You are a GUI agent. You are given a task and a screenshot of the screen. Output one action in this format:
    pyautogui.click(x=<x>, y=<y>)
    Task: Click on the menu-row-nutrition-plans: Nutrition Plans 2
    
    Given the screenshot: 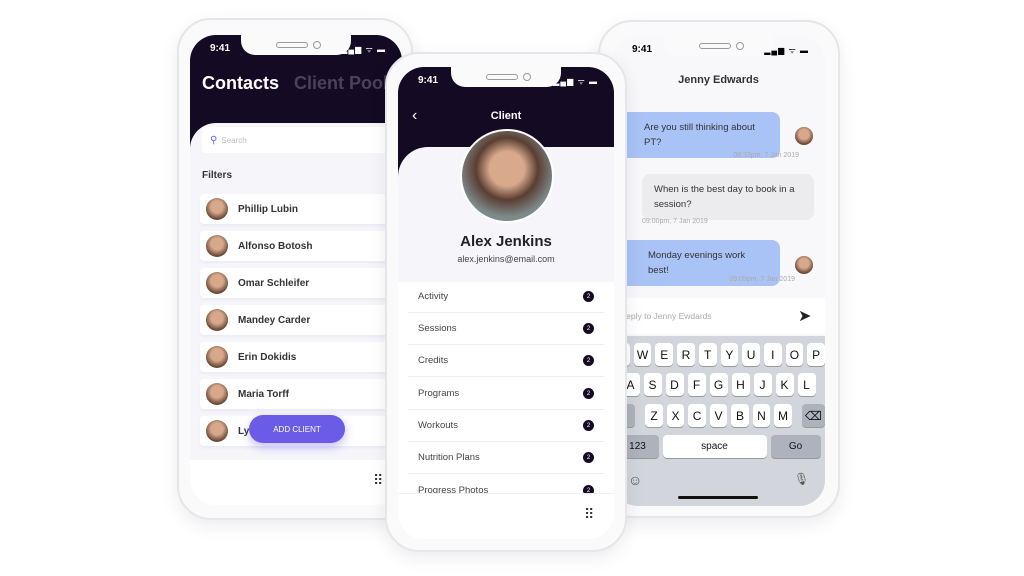 What is the action you would take?
    pyautogui.click(x=506, y=458)
    